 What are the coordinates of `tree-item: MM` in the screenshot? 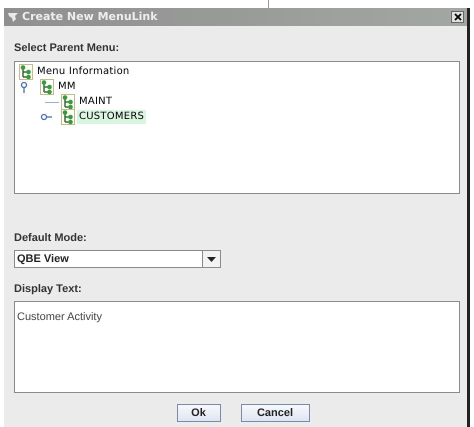 It's located at (67, 87).